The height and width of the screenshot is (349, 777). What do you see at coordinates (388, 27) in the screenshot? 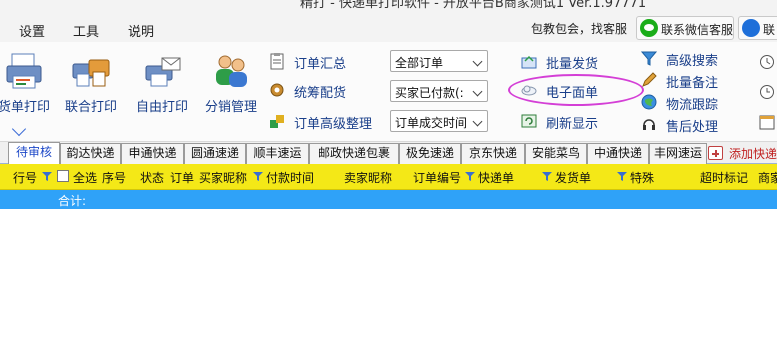
I see `menu-bar: 设置 工具 说明 包教包会，找客服 联系微信客服 联` at bounding box center [388, 27].